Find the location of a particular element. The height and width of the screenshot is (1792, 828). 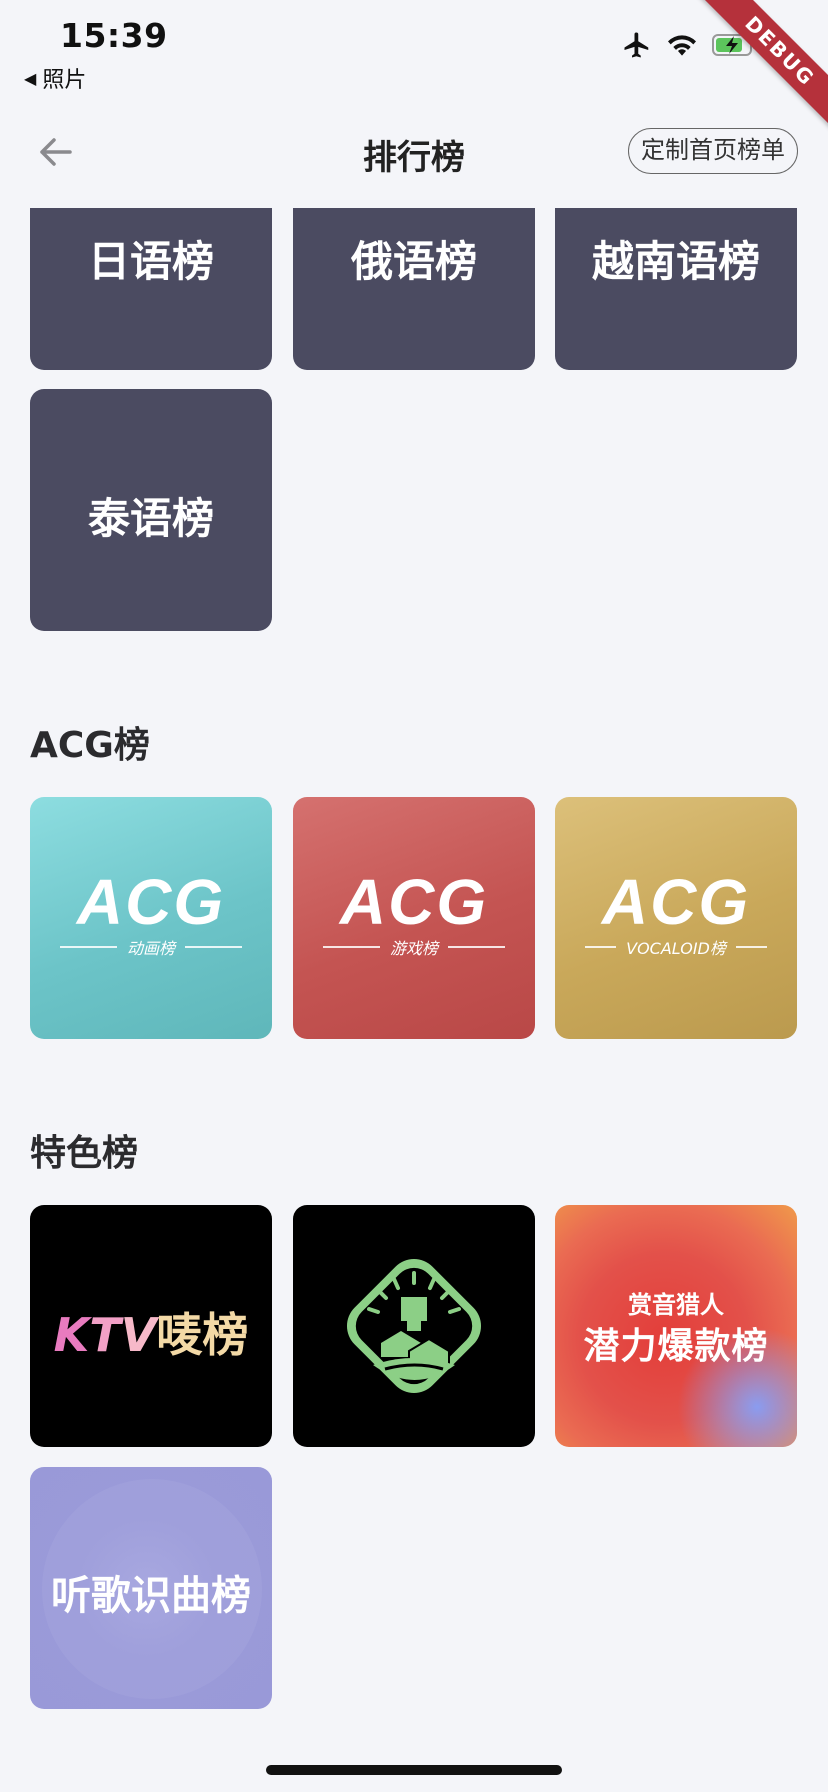

chart-tile-thai: 泰语榜 is located at coordinates (151, 510).